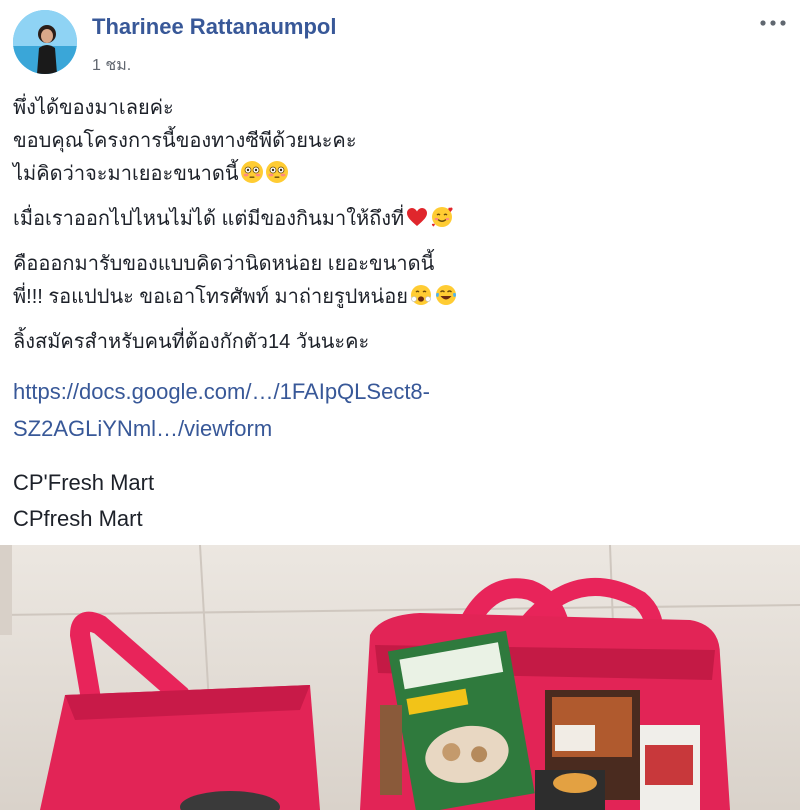 The image size is (800, 810). I want to click on post-paragraph: ลิ้งสมัครสำหรับคนที่ต้องกักตัว14 วันนะคะ, so click(398, 342).